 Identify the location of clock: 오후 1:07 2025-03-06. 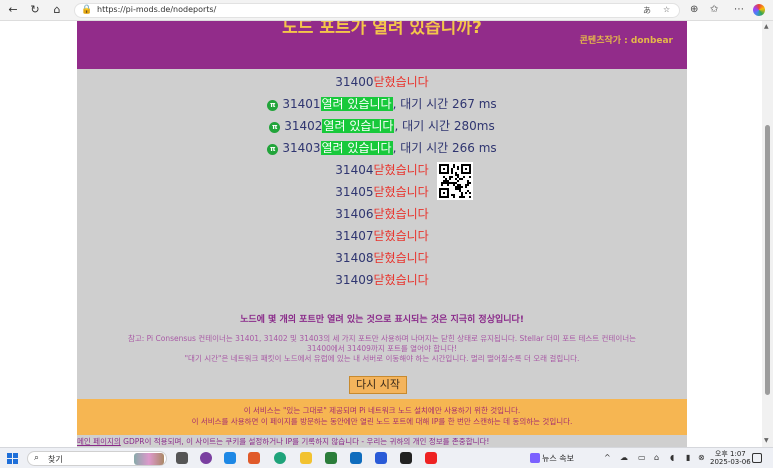
(730, 458).